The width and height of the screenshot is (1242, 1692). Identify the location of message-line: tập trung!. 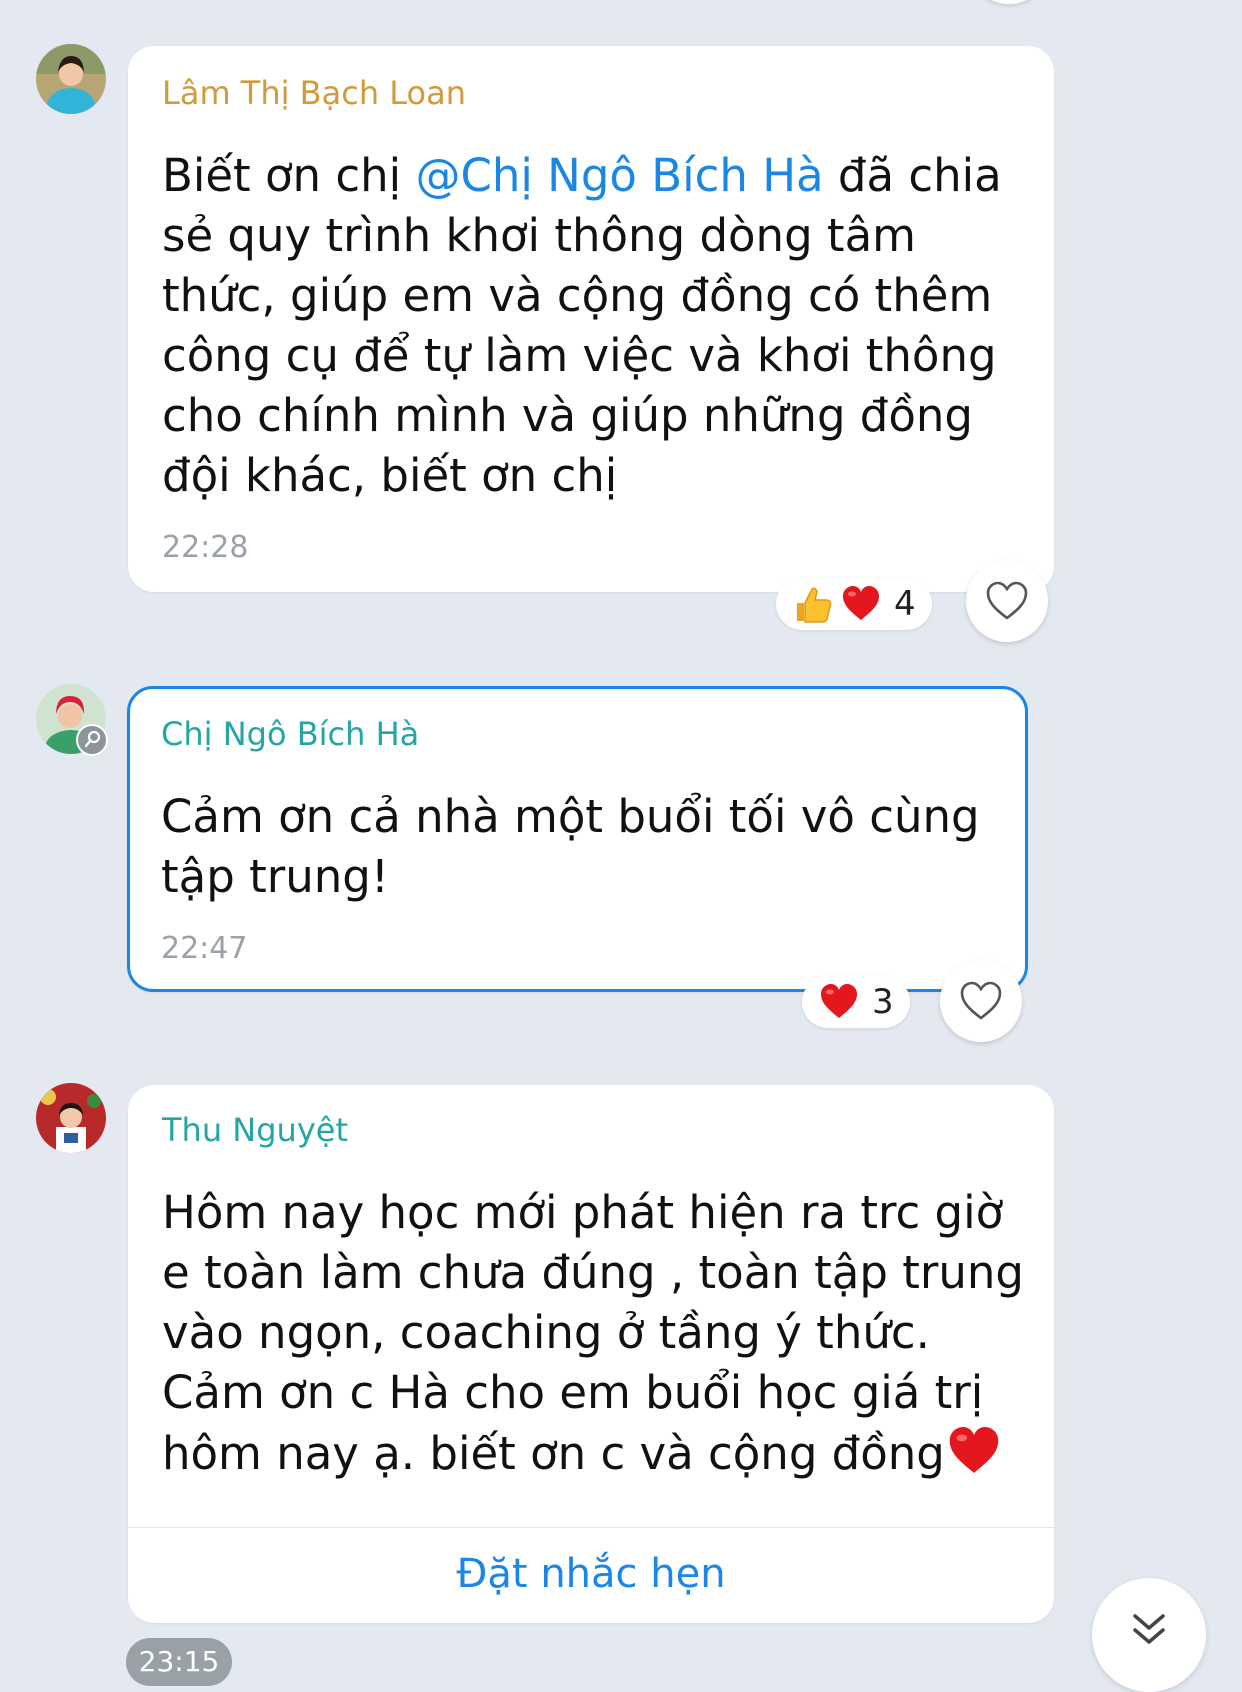
(275, 876).